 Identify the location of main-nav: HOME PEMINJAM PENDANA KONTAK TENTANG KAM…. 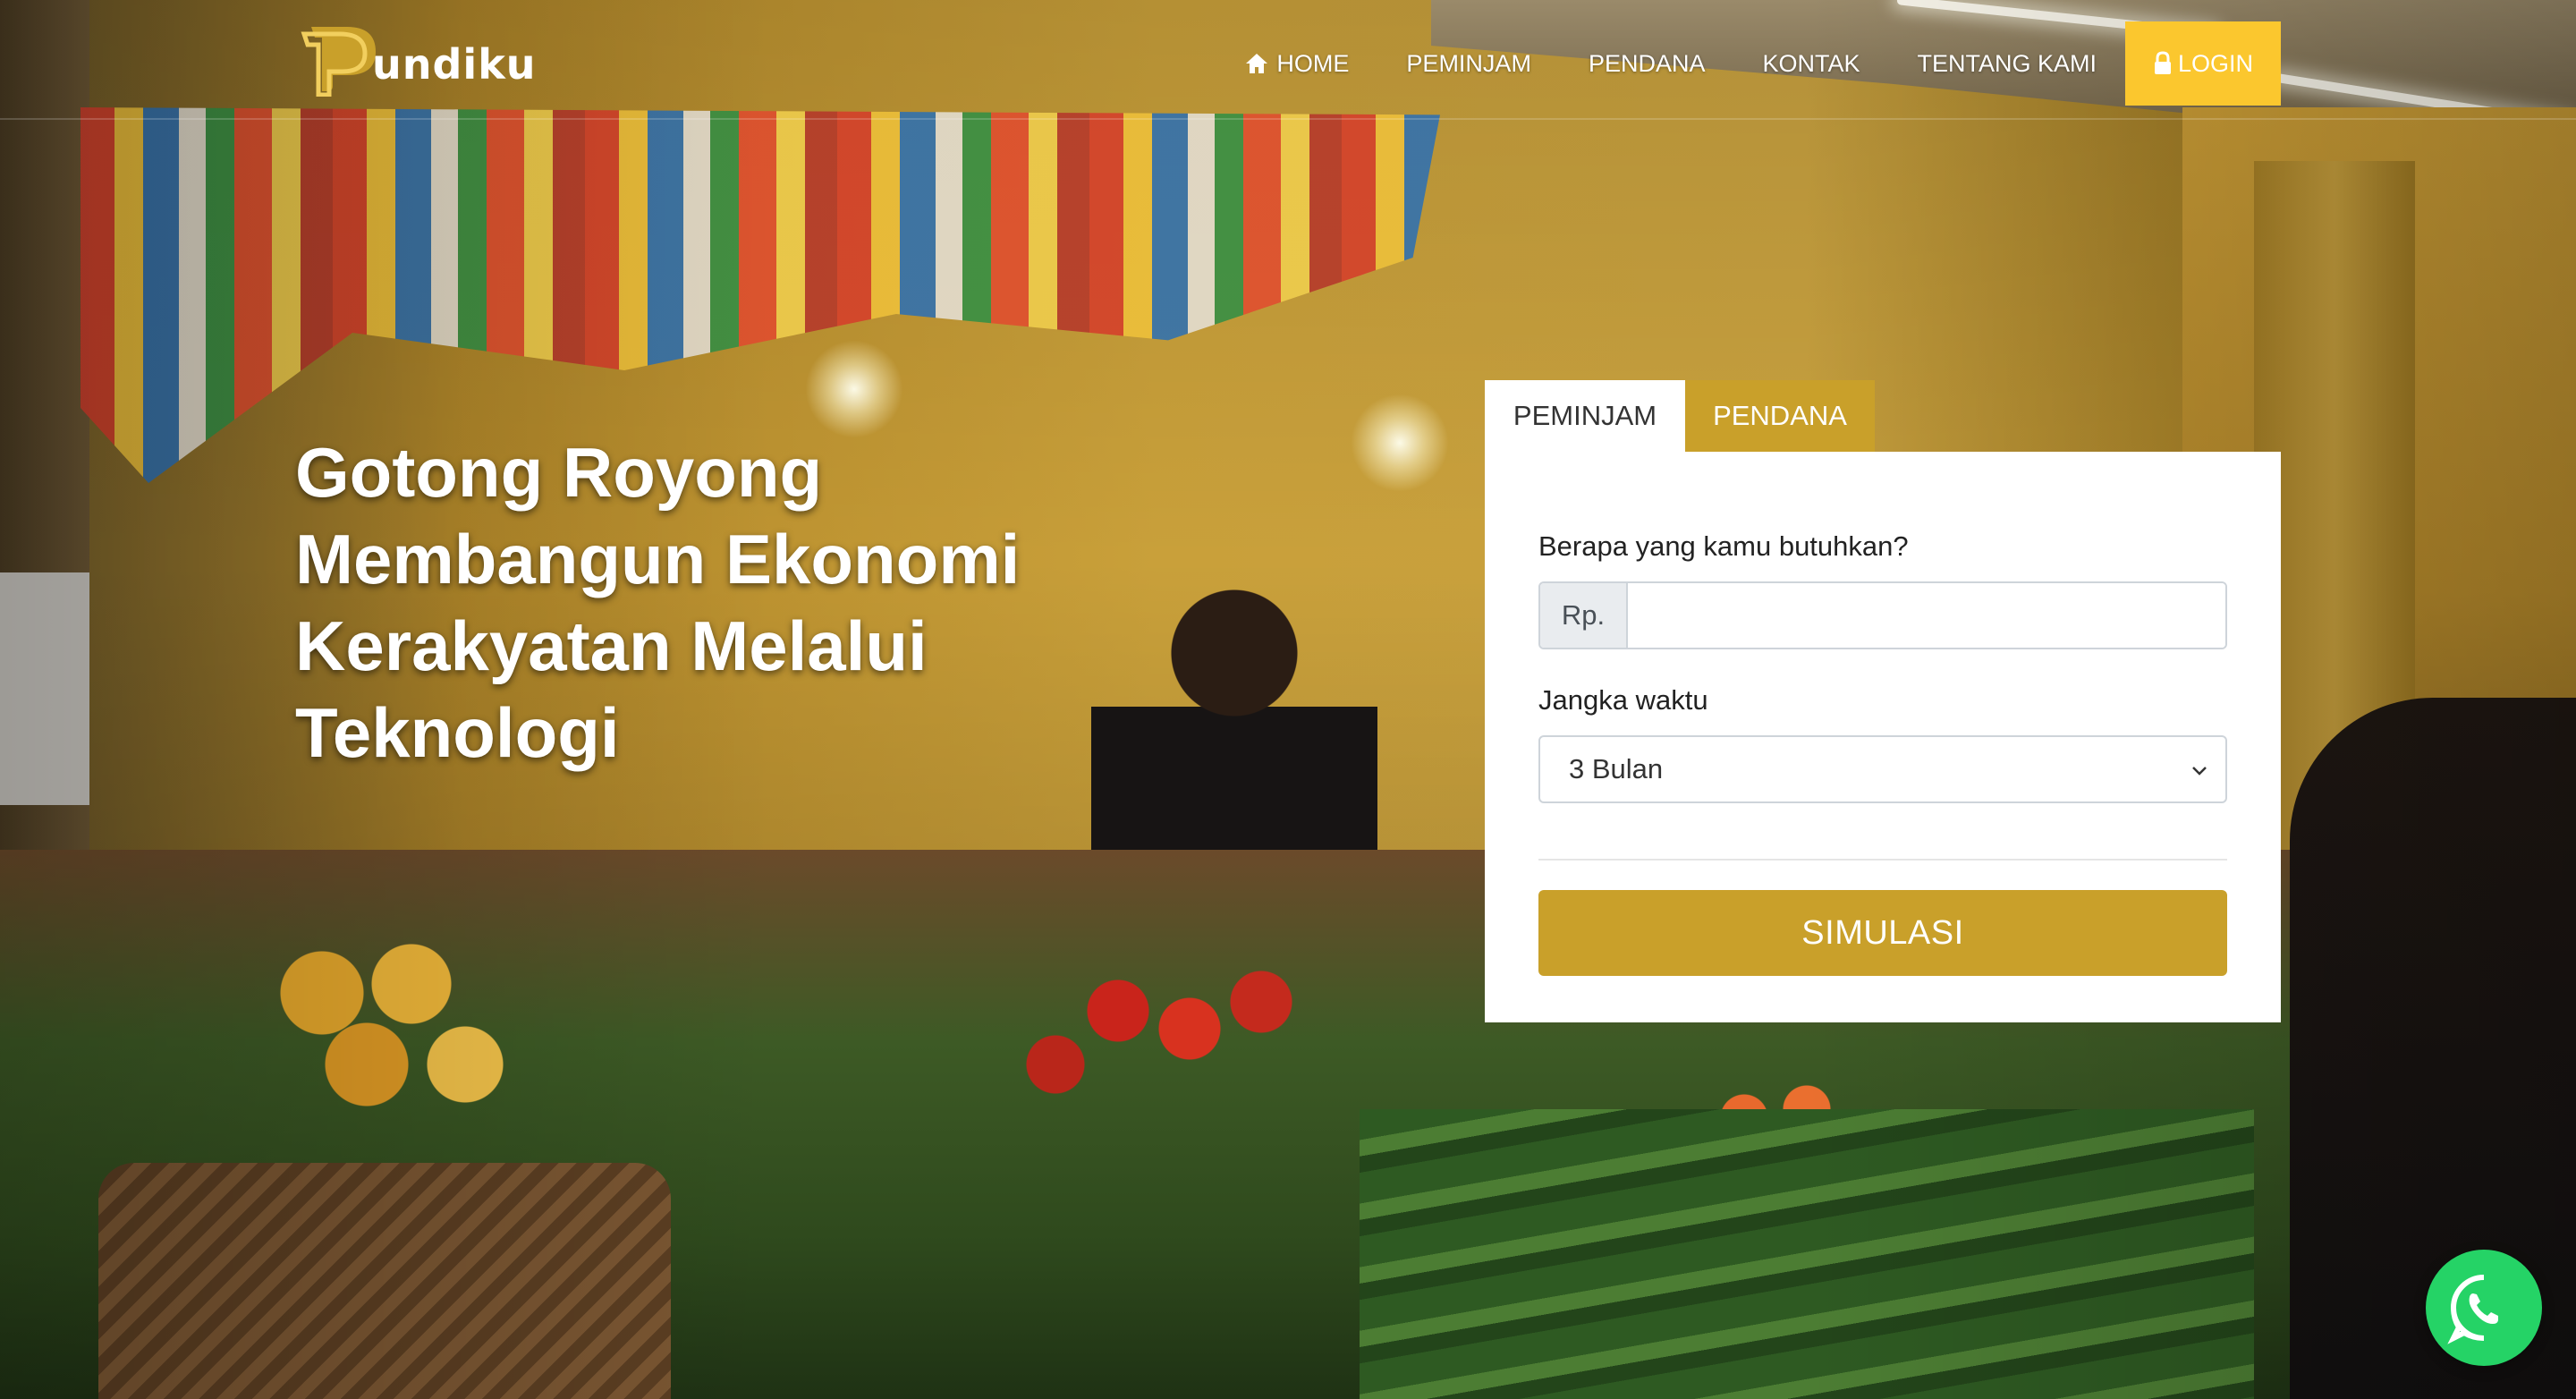
(1762, 63).